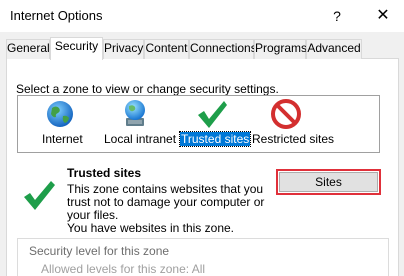 Image resolution: width=404 pixels, height=276 pixels. I want to click on help-button: ?, so click(337, 16).